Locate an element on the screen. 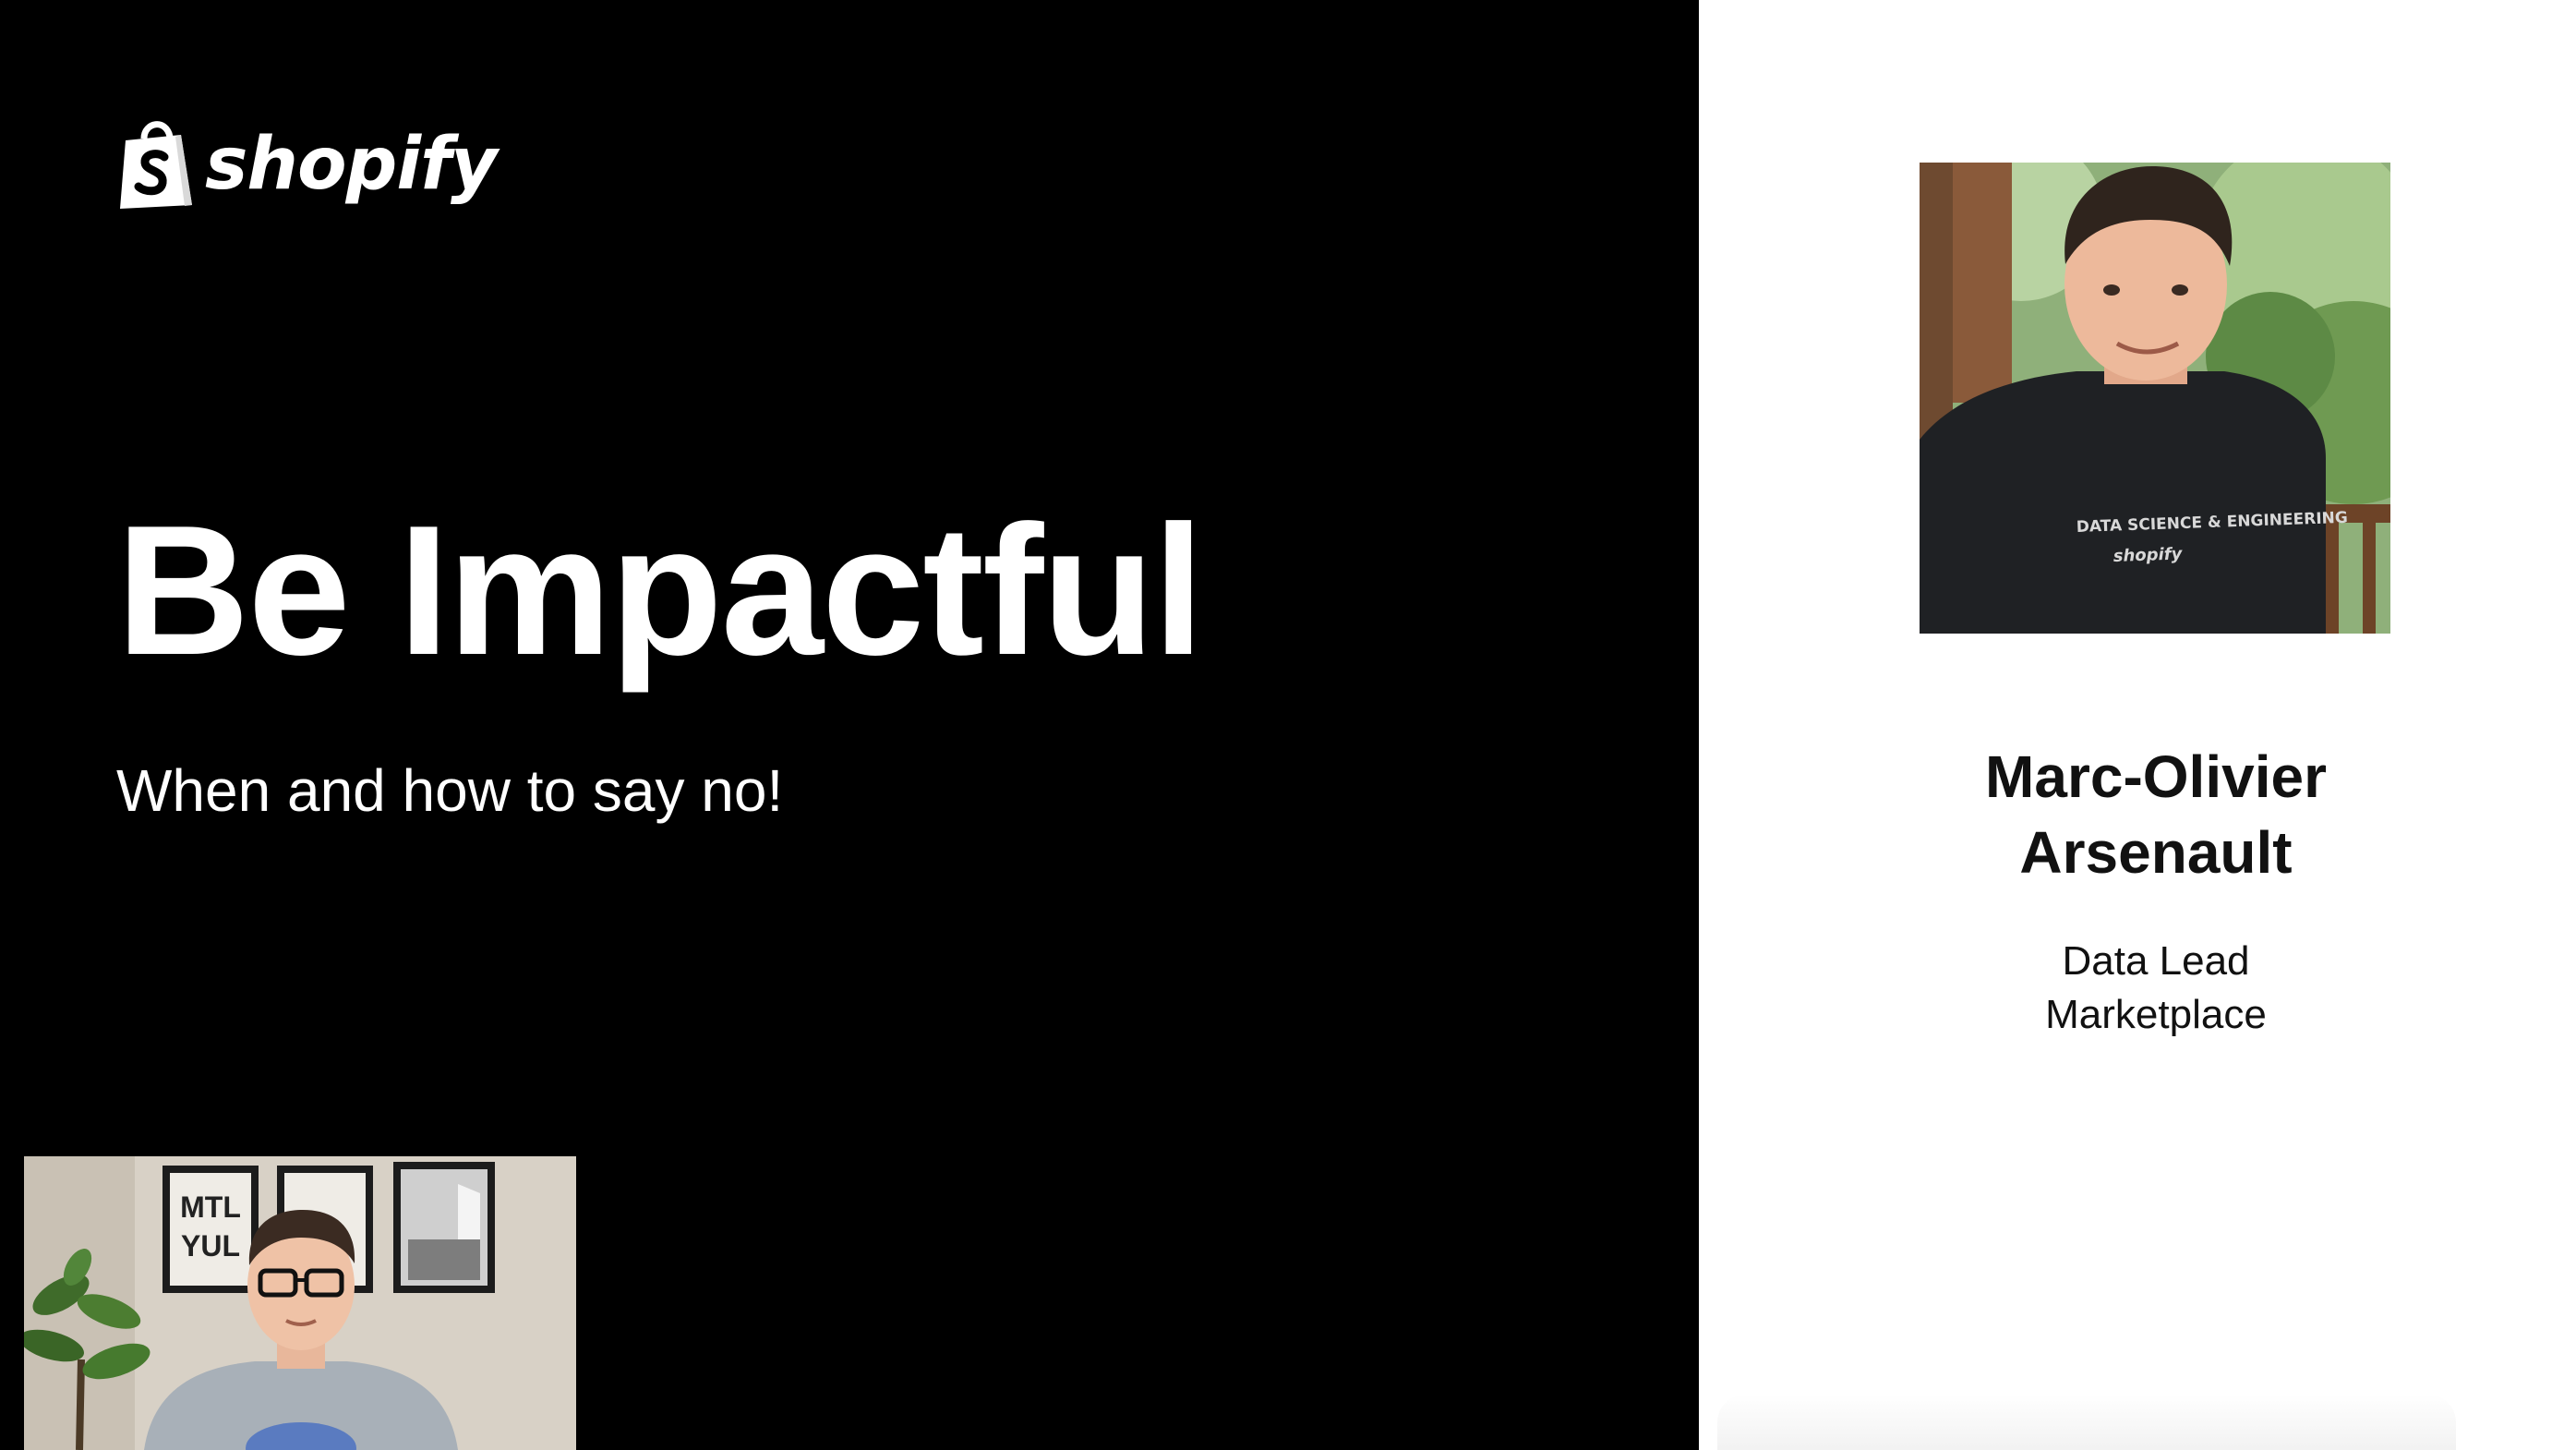 Image resolution: width=2576 pixels, height=1450 pixels. speaker-name-first: Marc-Olivier is located at coordinates (2156, 776).